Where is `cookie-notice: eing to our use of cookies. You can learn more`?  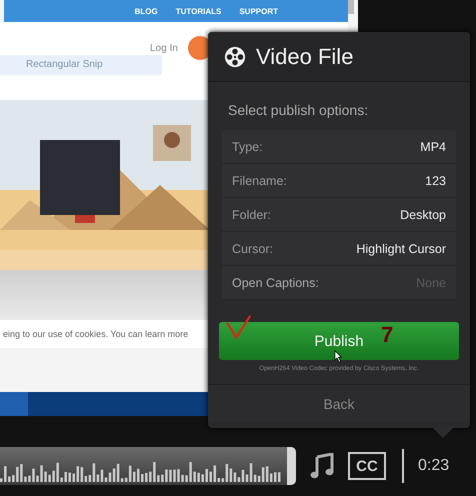
cookie-notice: eing to our use of cookies. You can learn more is located at coordinates (95, 334).